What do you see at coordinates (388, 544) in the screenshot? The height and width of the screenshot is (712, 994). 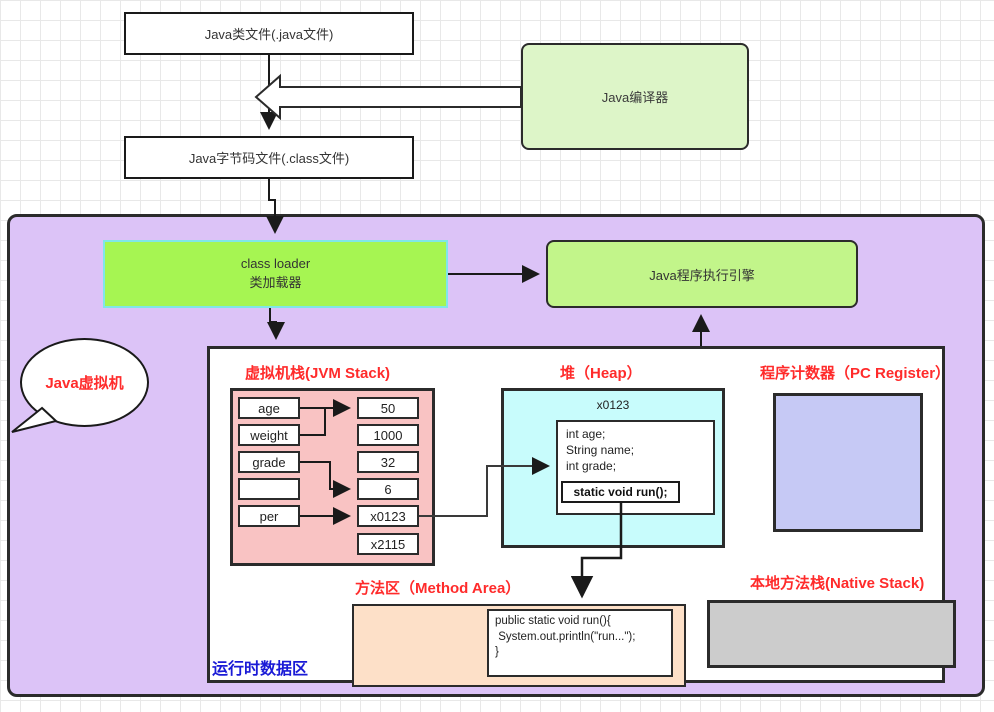 I see `stack-slot-5: x2115` at bounding box center [388, 544].